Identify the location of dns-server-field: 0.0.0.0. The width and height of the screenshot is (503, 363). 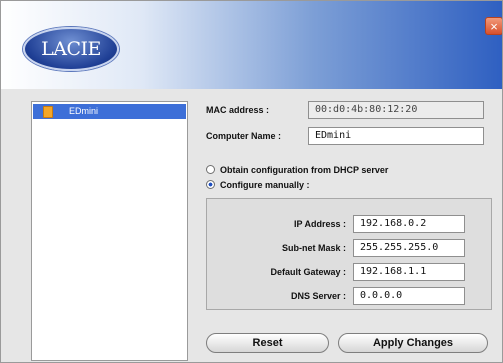
(409, 296).